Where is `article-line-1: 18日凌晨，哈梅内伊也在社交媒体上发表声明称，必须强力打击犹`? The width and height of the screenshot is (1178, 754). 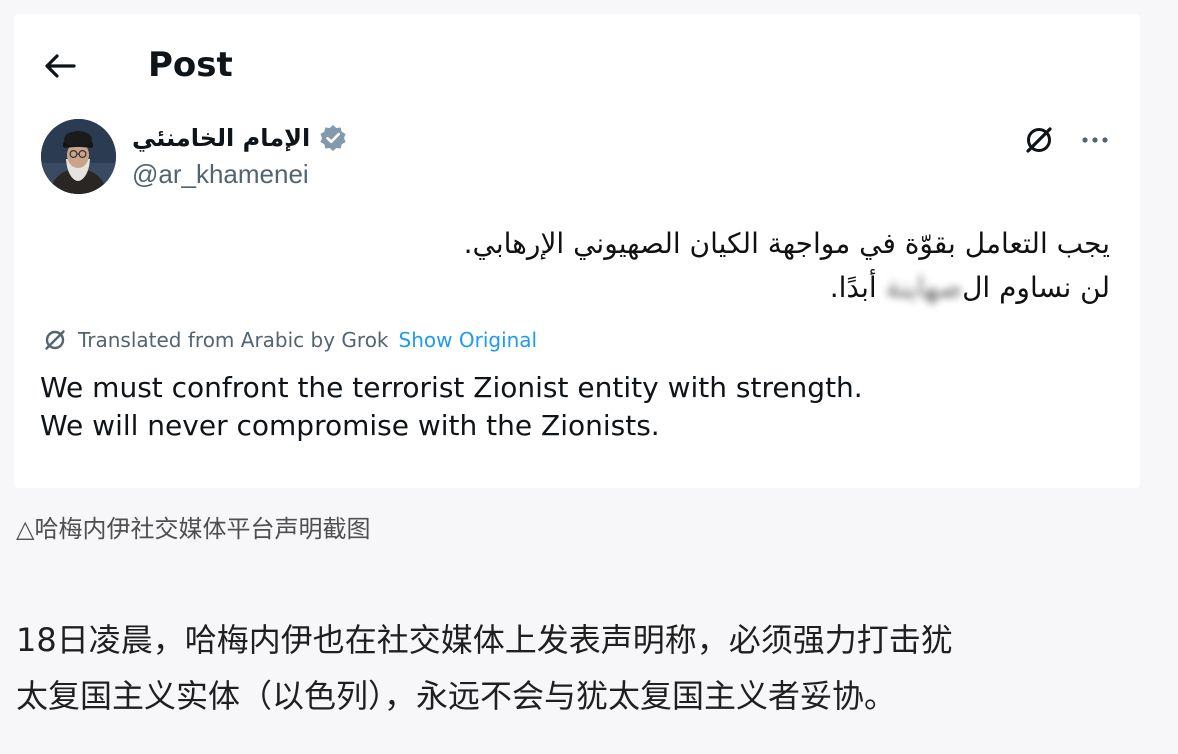
article-line-1: 18日凌晨，哈梅内伊也在社交媒体上发表声明称，必须强力打击犹 is located at coordinates (484, 640).